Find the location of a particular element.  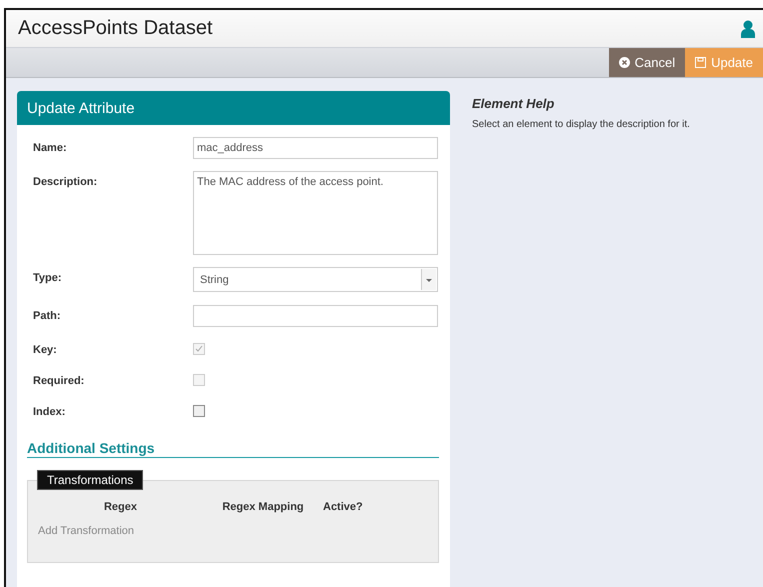

save-icon is located at coordinates (700, 62).